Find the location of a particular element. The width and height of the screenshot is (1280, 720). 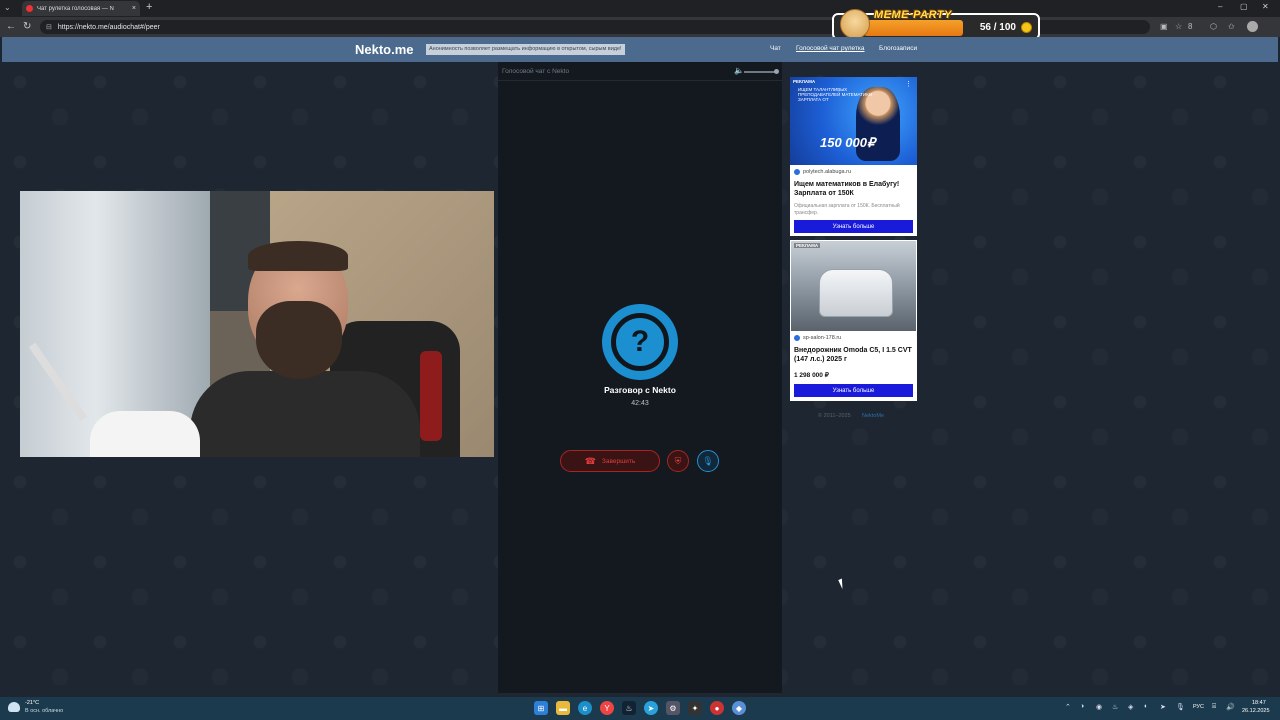

close-window-button: ✕ is located at coordinates (1265, 6).